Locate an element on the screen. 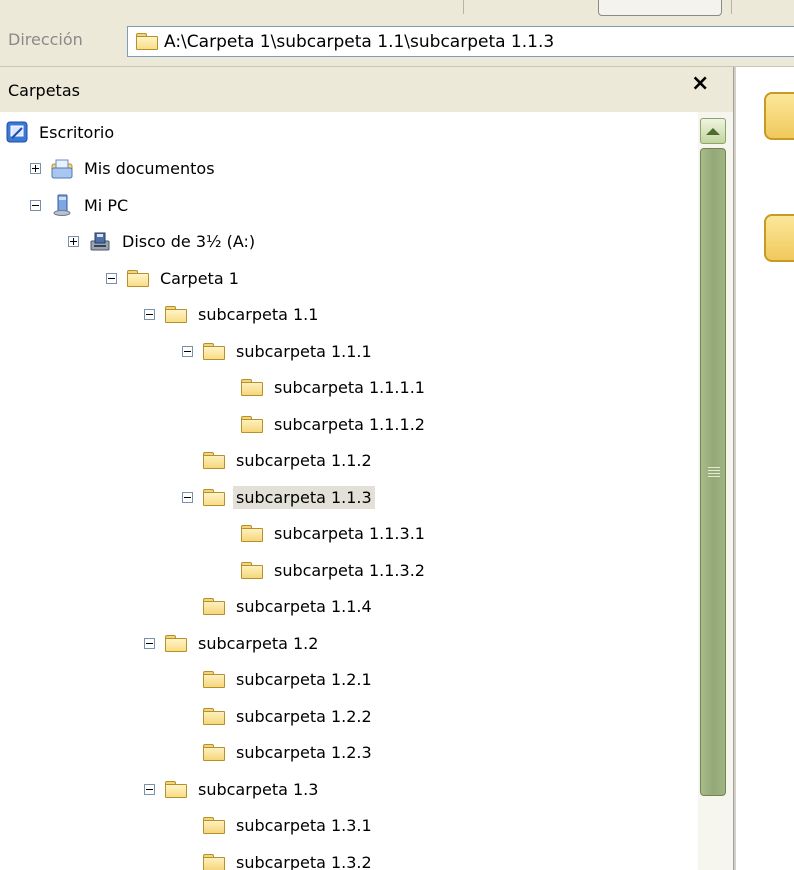 This screenshot has height=870, width=794. floppy-drive-icon is located at coordinates (100, 242).